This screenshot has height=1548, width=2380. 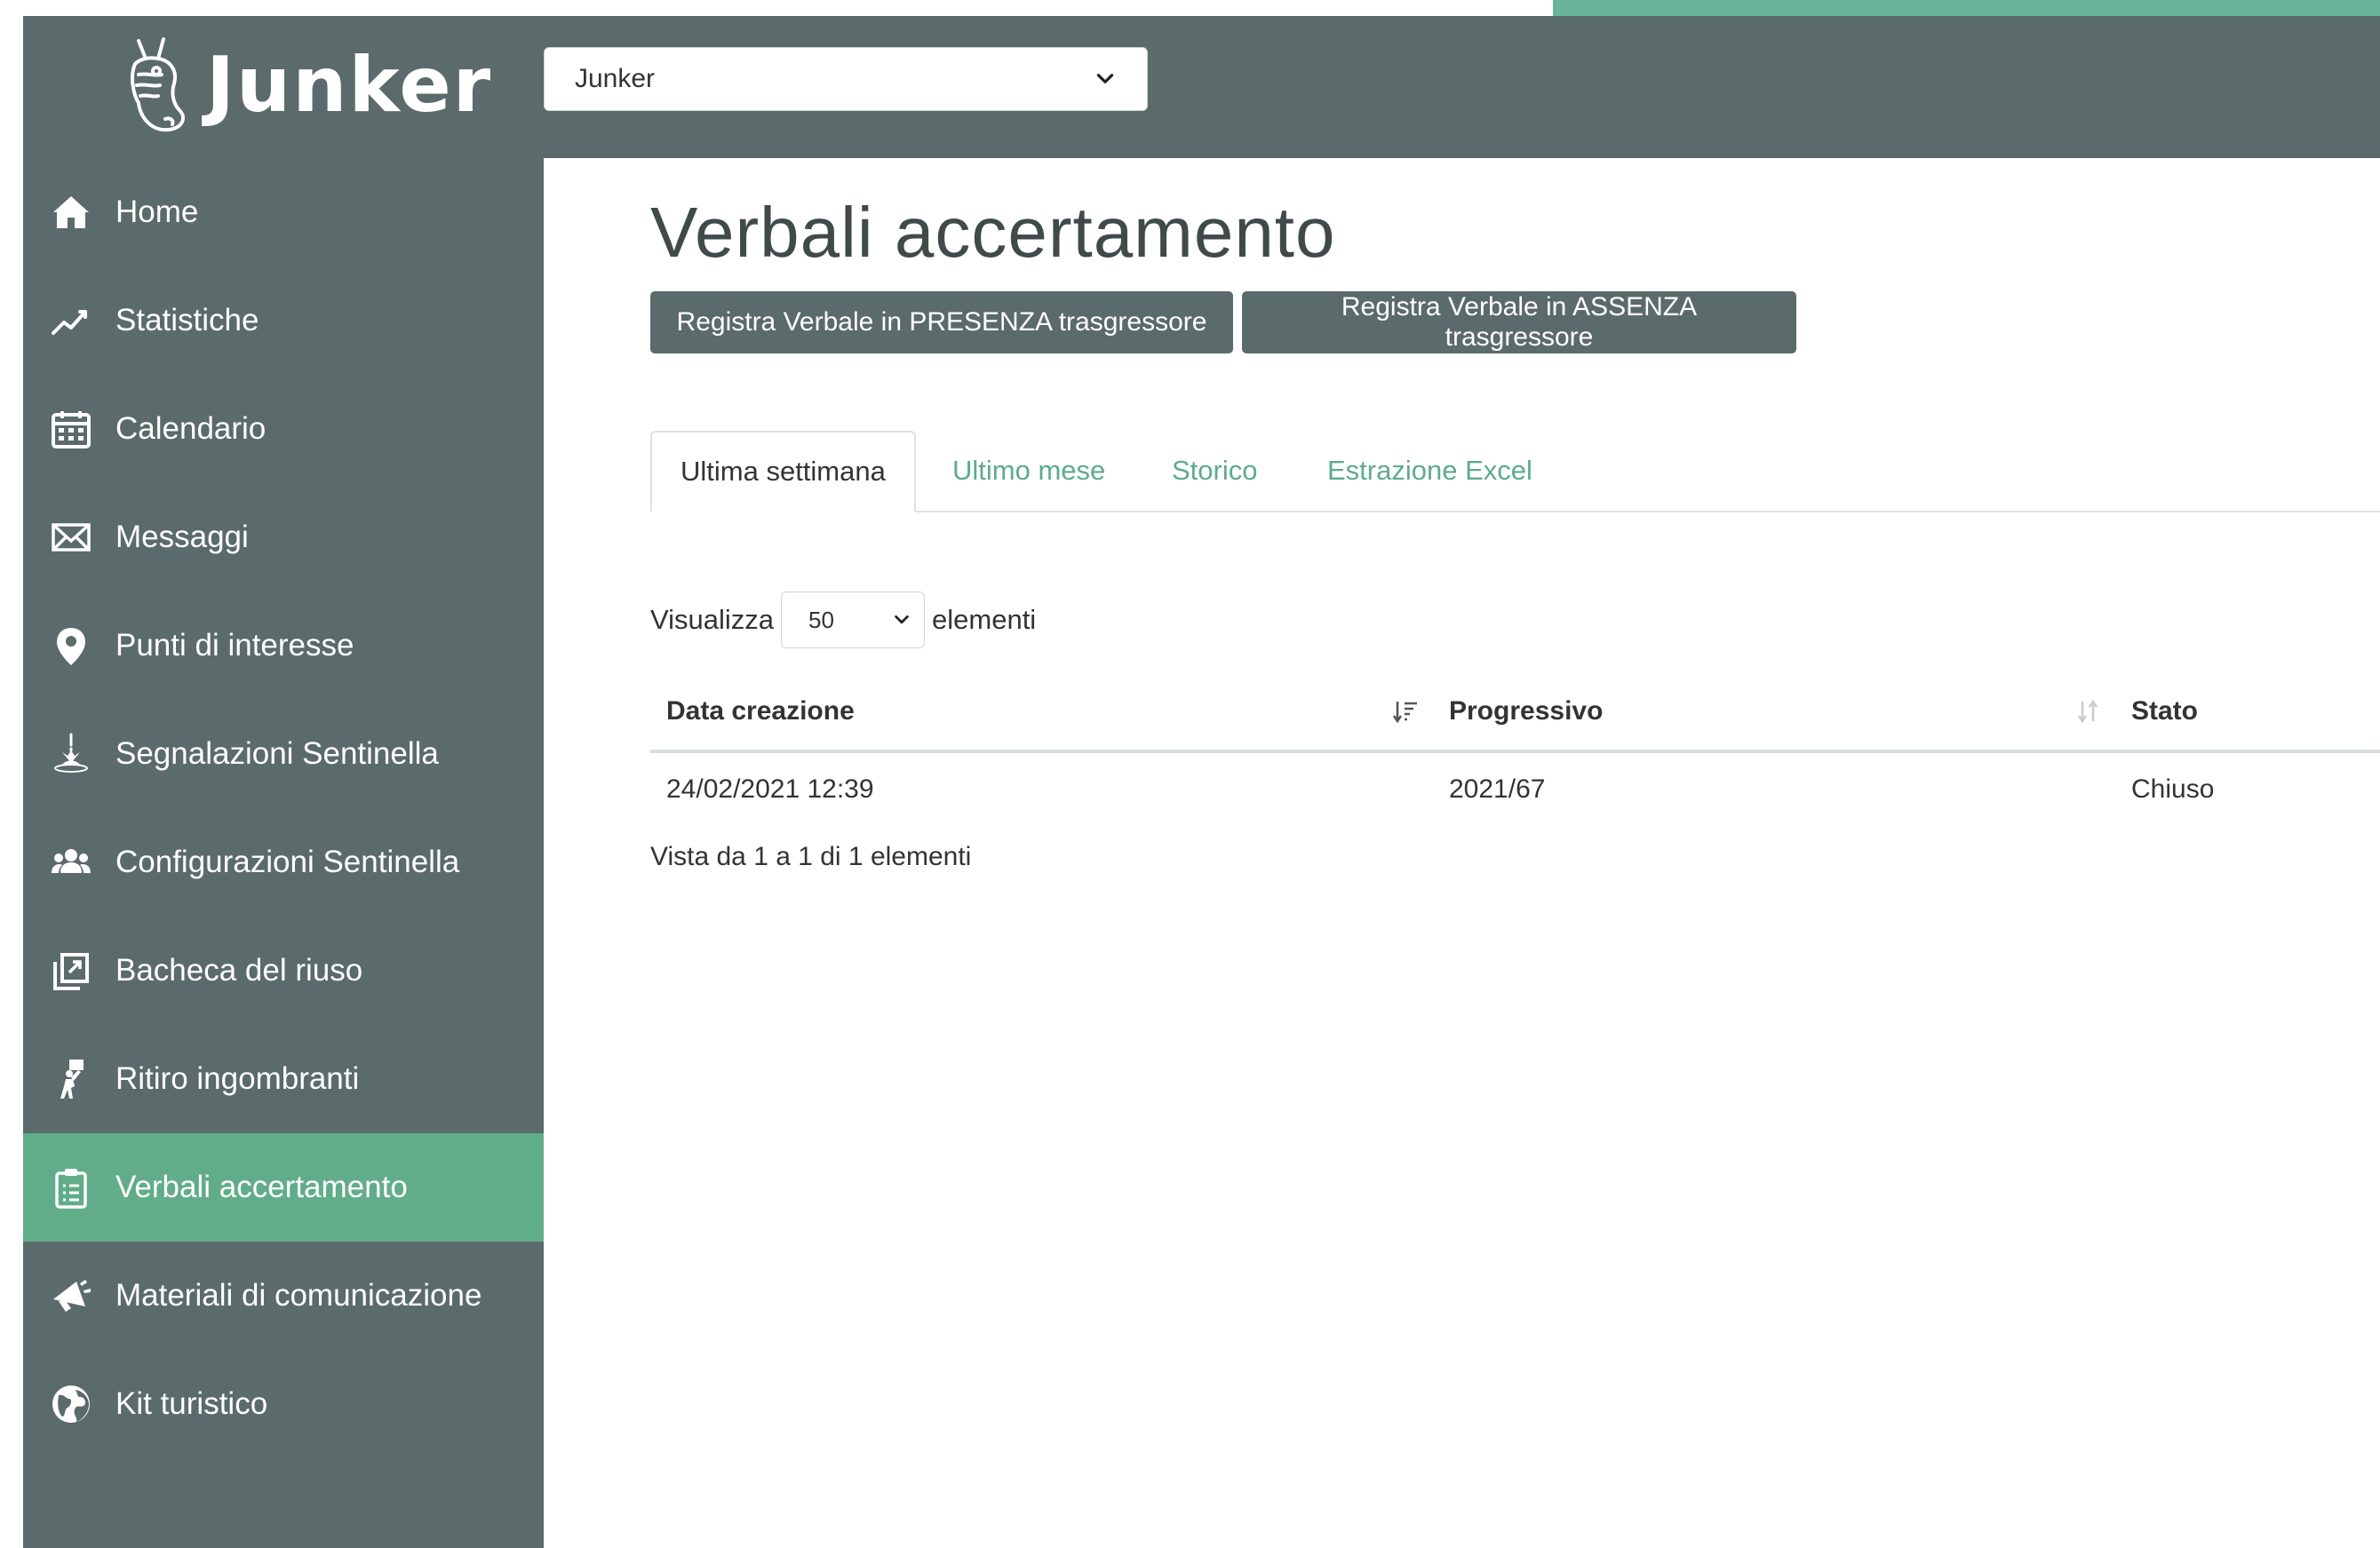 I want to click on sort-desc-icon, so click(x=1404, y=713).